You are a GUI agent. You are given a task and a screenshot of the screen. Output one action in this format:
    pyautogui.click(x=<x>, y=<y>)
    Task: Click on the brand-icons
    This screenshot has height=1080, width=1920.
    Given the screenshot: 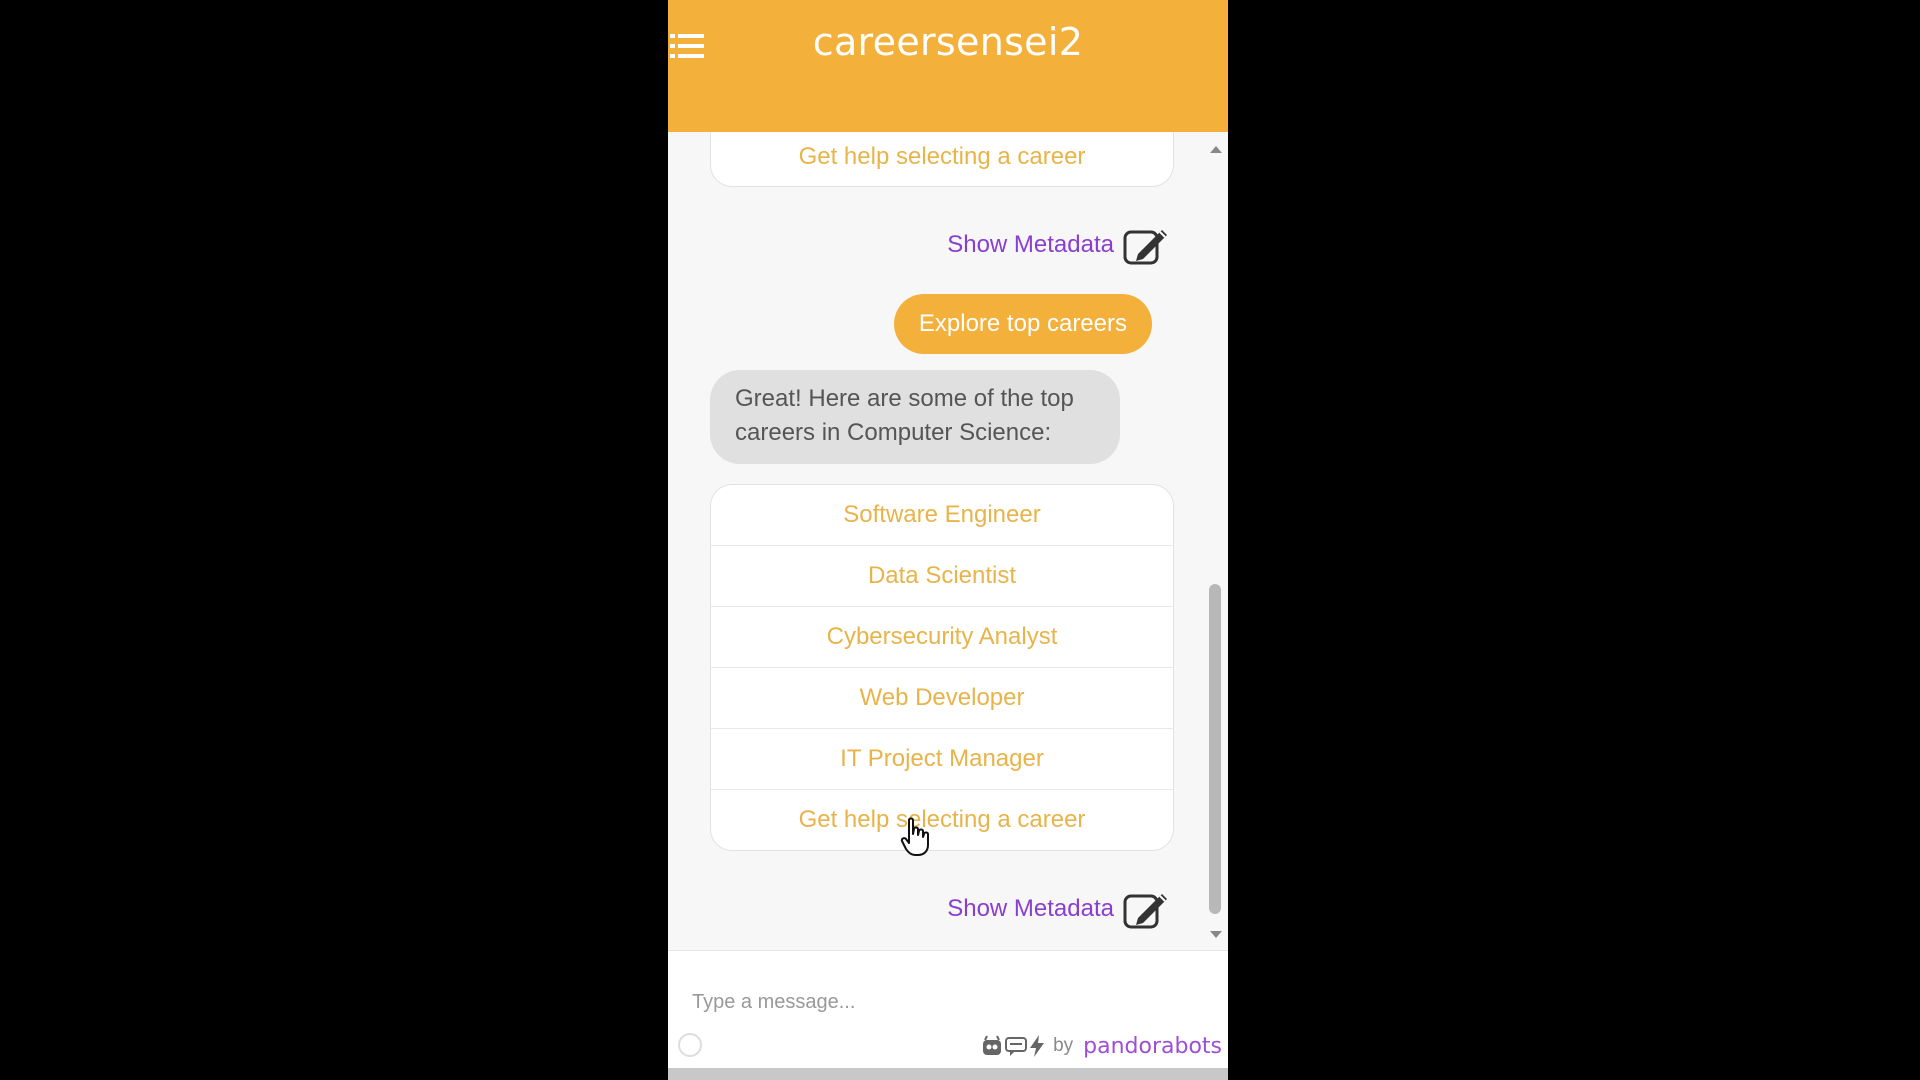 What is the action you would take?
    pyautogui.click(x=1013, y=1046)
    